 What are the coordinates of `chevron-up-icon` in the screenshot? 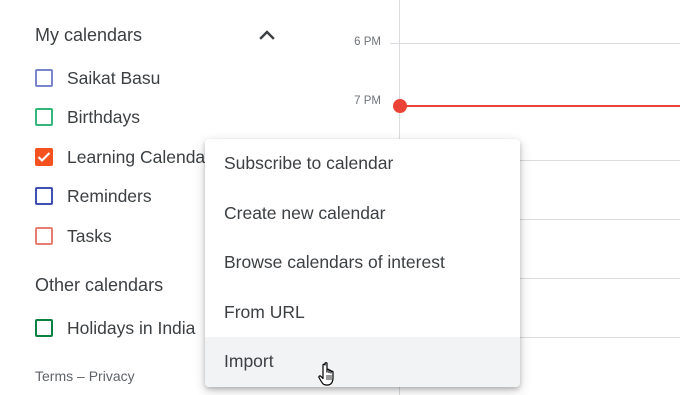 It's located at (267, 35).